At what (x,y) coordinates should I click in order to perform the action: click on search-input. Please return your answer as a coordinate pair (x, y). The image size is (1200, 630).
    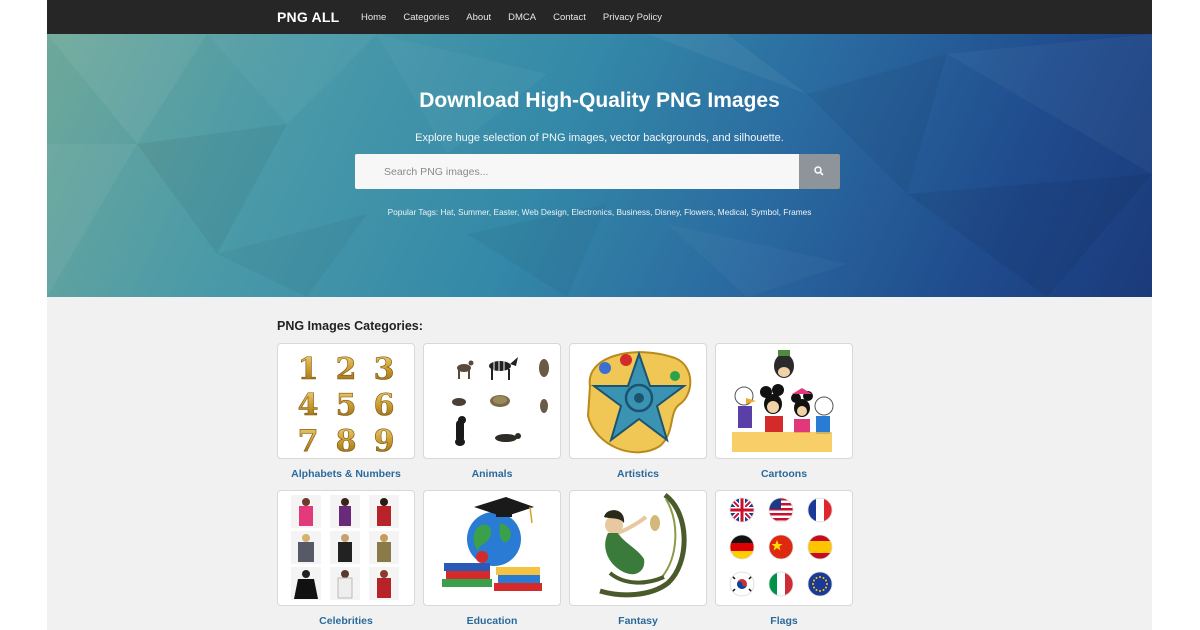
    Looking at the image, I should click on (577, 171).